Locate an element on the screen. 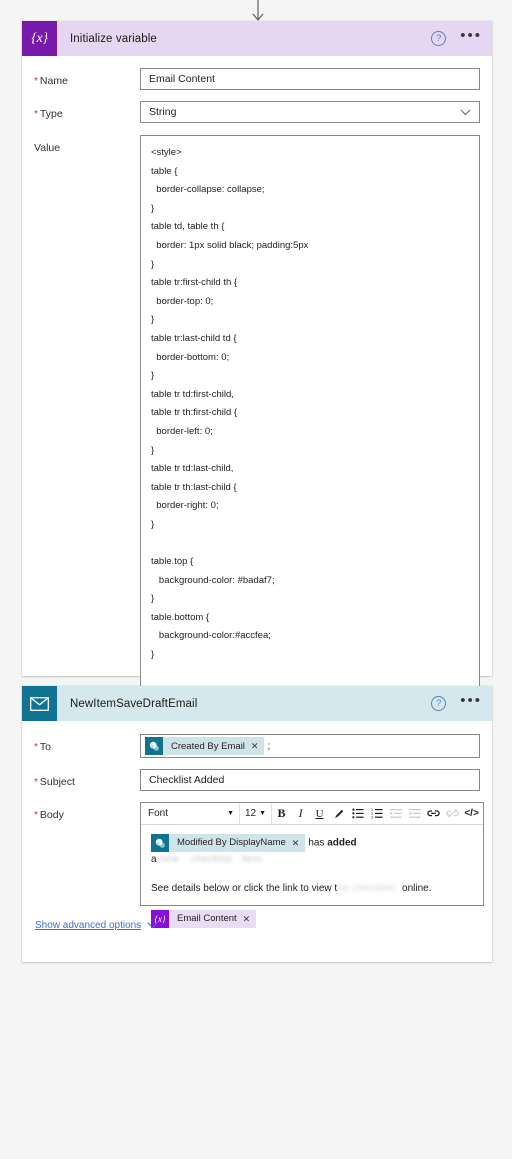 The width and height of the screenshot is (512, 1159). value-code-line: border-left: 0; is located at coordinates (182, 431).